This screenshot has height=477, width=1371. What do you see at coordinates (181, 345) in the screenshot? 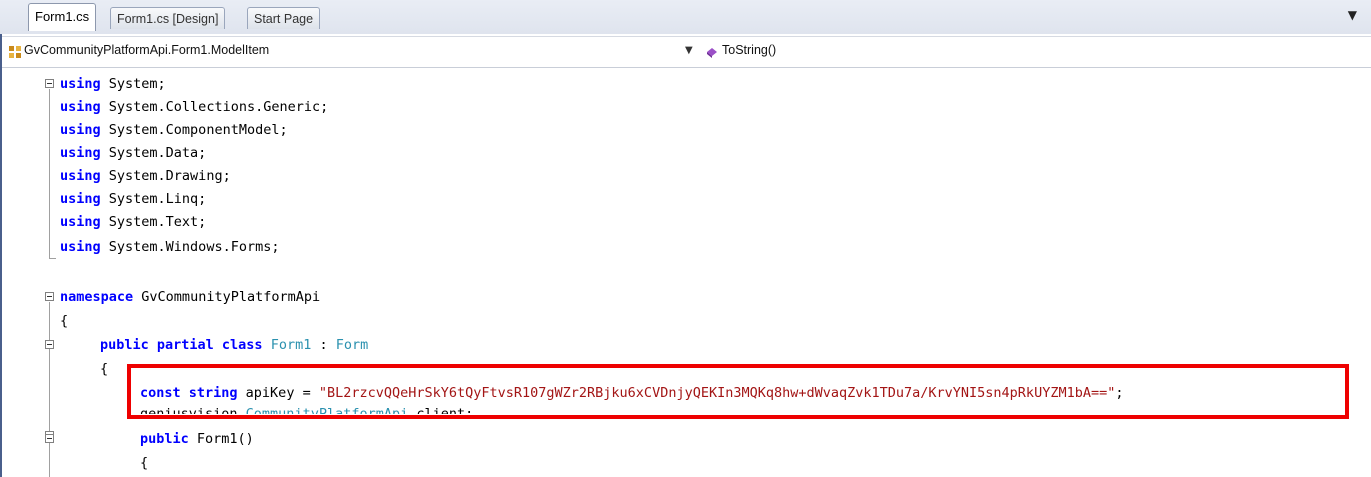
I see `keyword: public partial class` at bounding box center [181, 345].